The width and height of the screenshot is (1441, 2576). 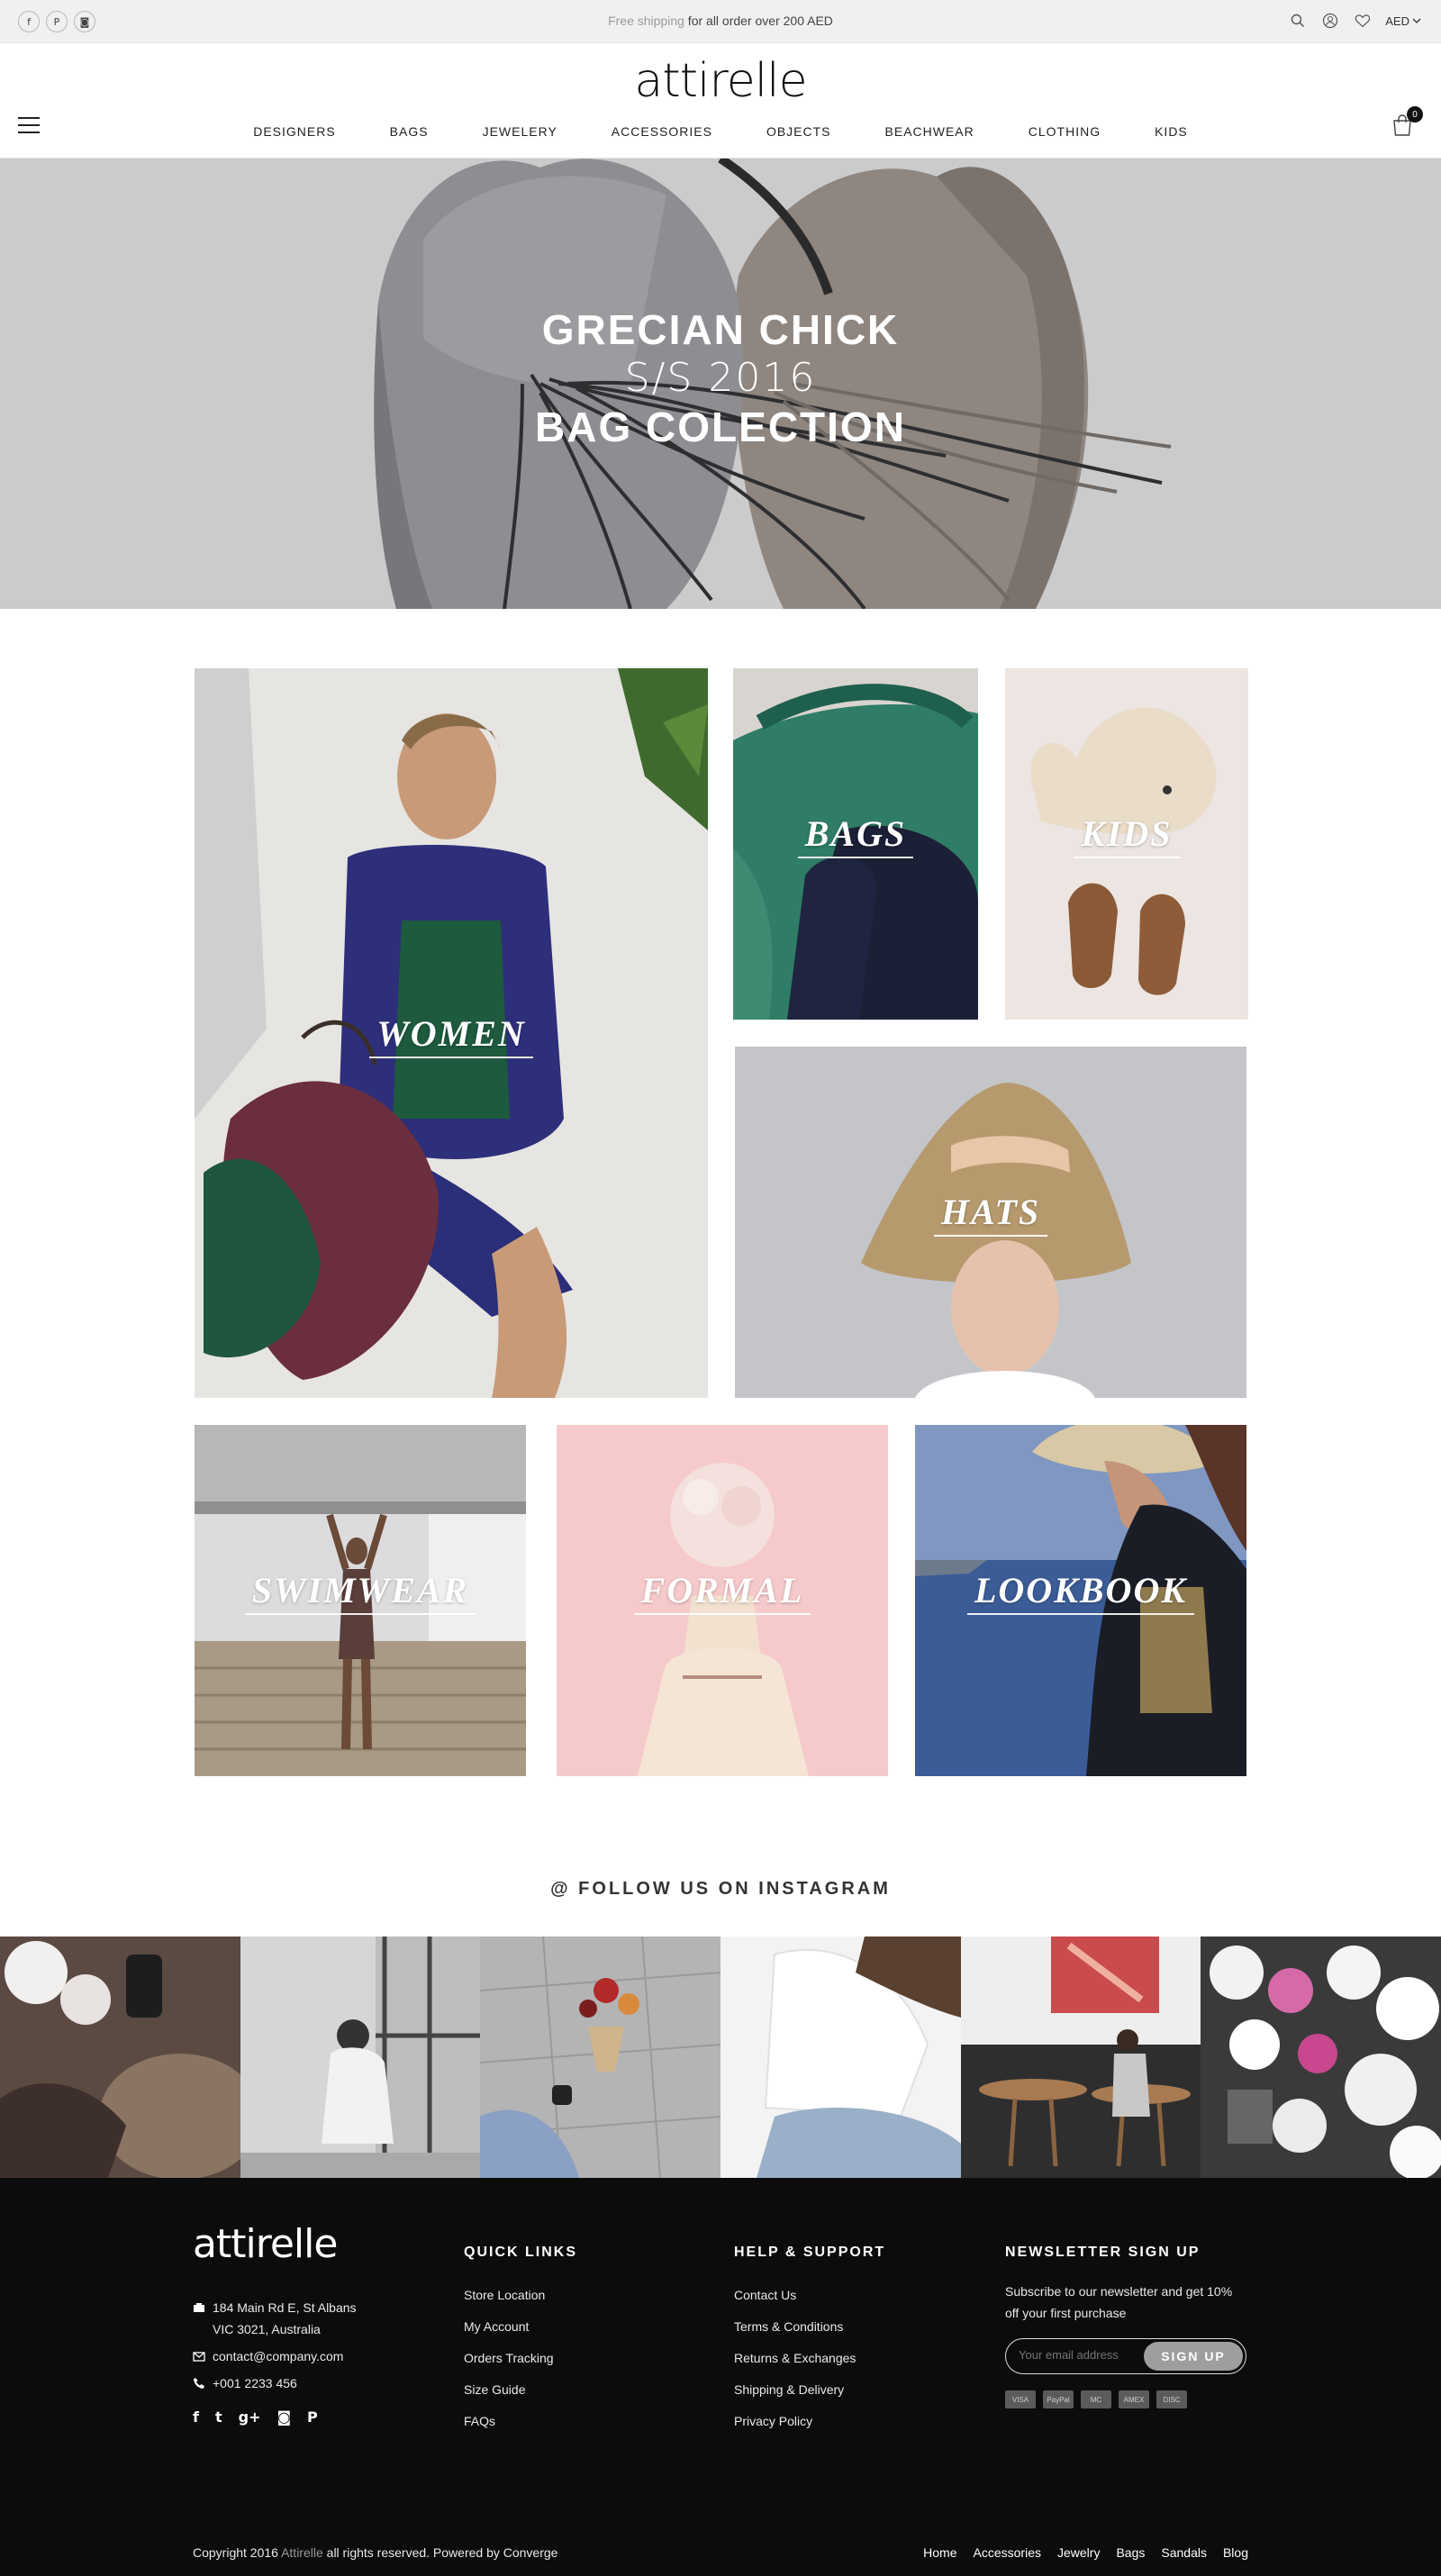 What do you see at coordinates (255, 2383) in the screenshot?
I see `footer-phone: +001 2233 456` at bounding box center [255, 2383].